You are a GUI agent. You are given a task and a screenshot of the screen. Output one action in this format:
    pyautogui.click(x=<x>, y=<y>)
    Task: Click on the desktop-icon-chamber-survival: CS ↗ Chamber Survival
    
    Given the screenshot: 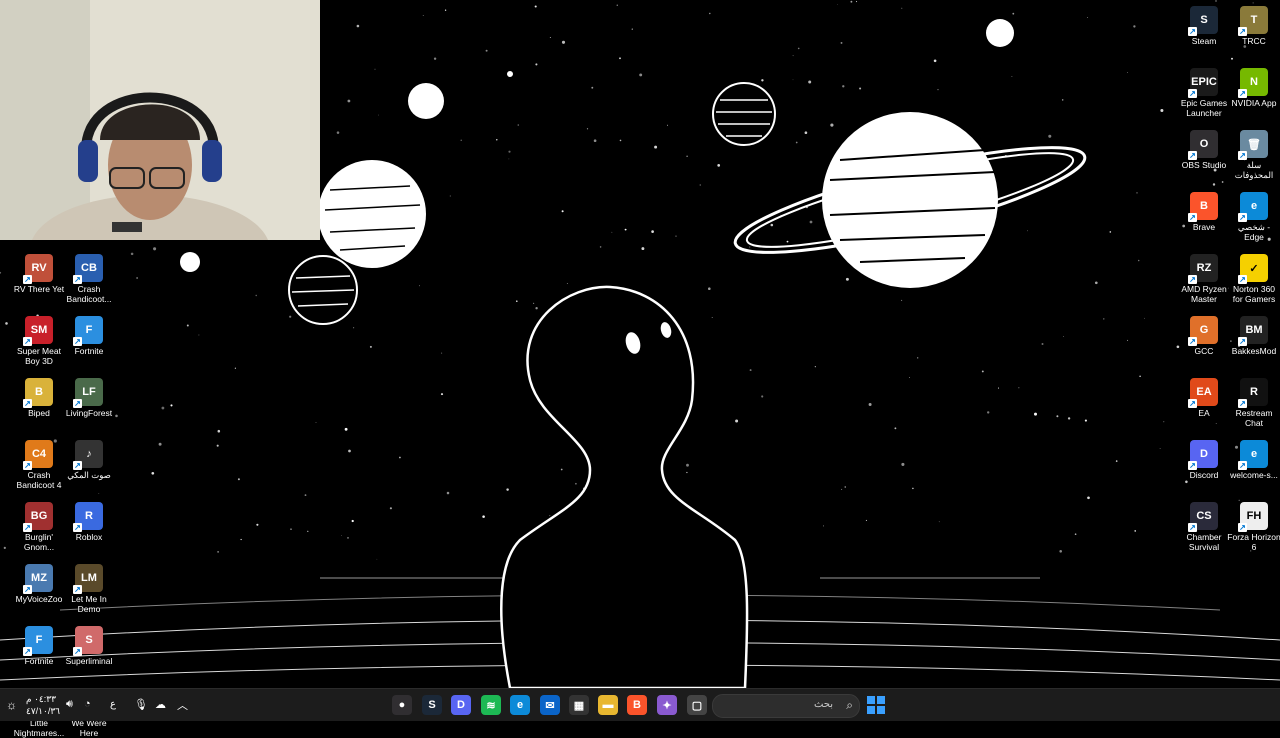 What is the action you would take?
    pyautogui.click(x=1204, y=527)
    